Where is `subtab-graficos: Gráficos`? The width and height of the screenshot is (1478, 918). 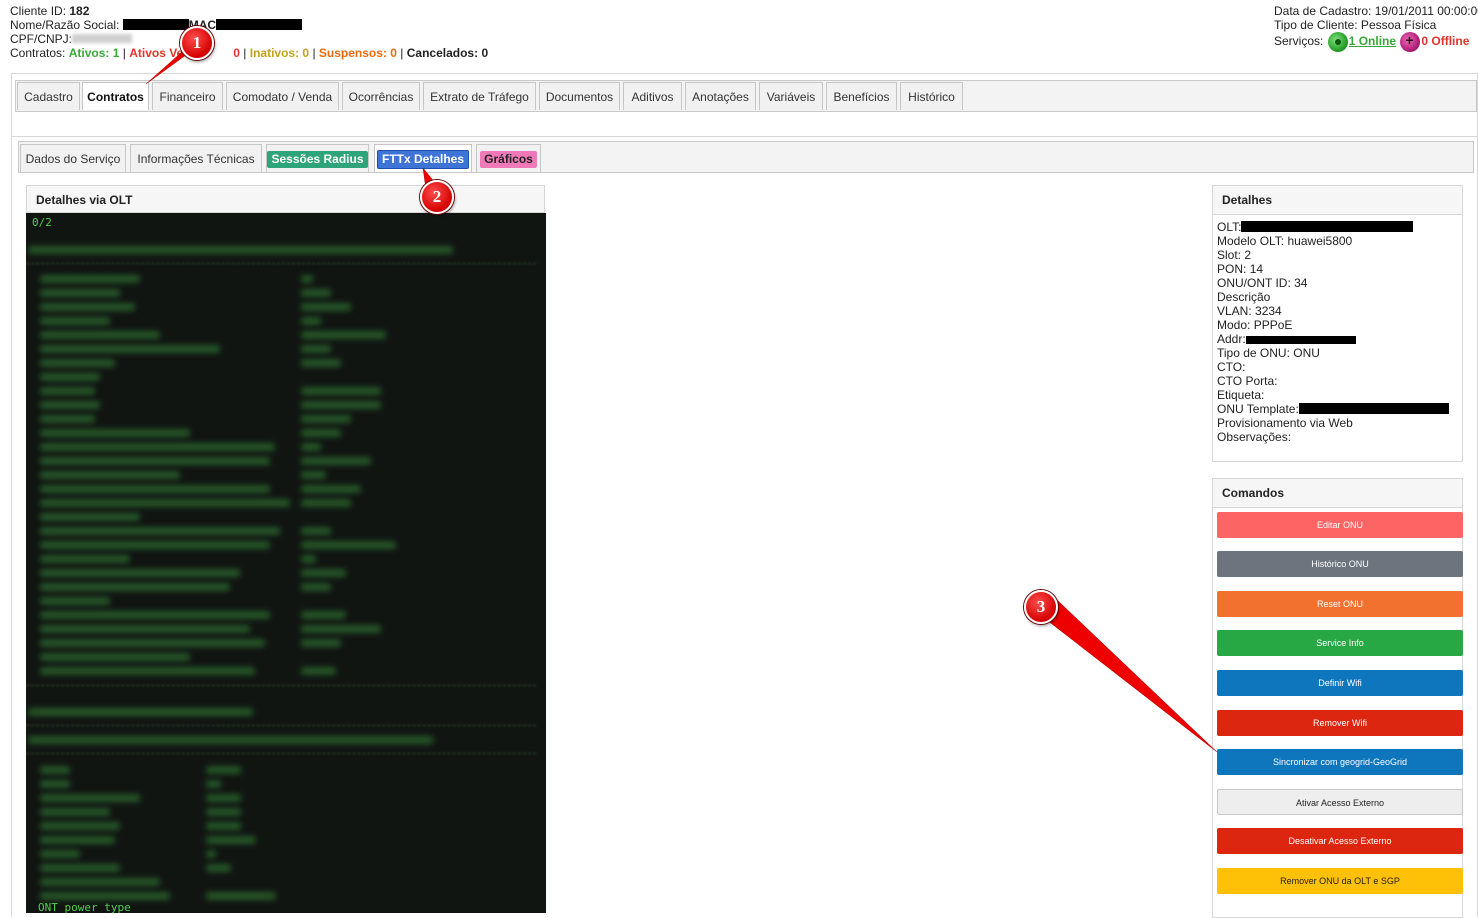
subtab-graficos: Gráficos is located at coordinates (508, 158).